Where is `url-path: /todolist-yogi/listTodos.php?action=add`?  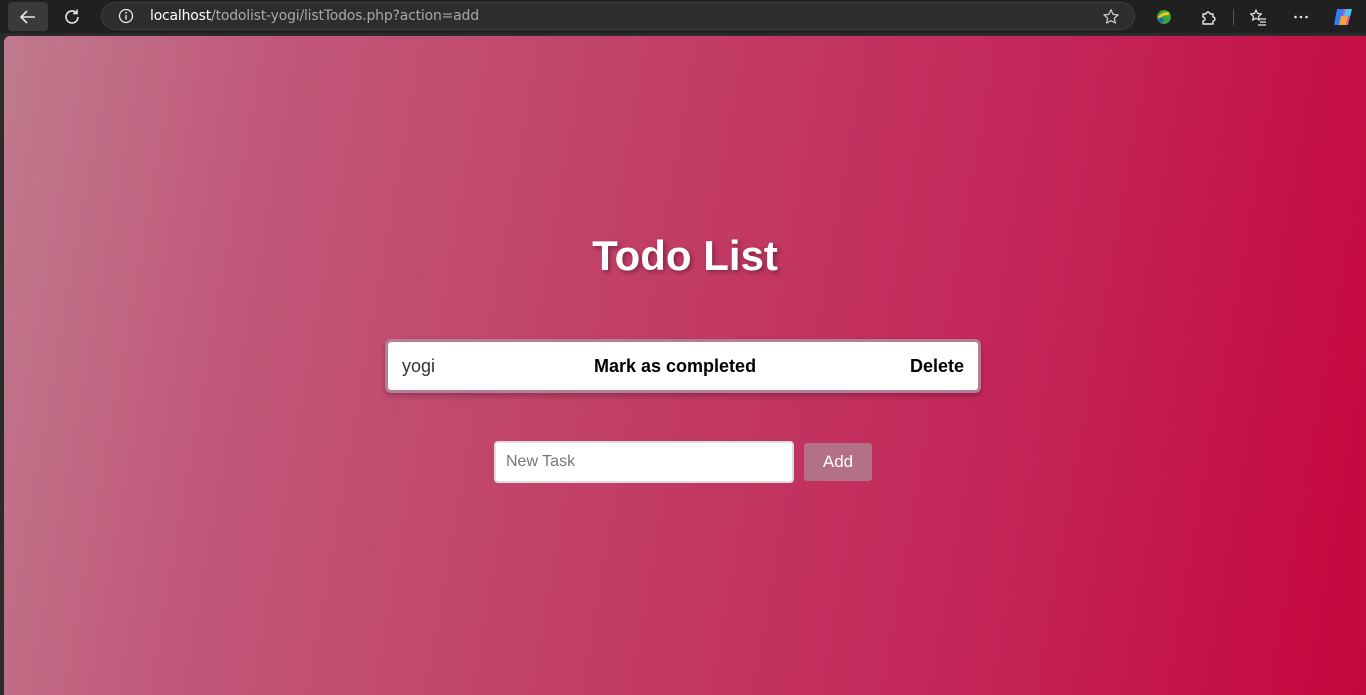
url-path: /todolist-yogi/listTodos.php?action=add is located at coordinates (345, 16).